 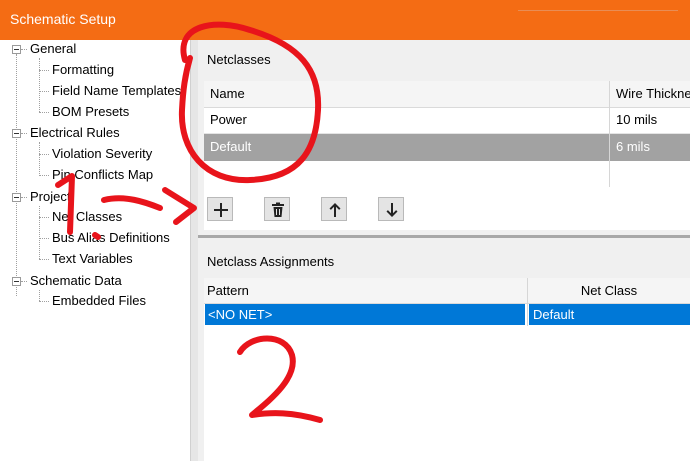 I want to click on row-separator, so click(x=447, y=133).